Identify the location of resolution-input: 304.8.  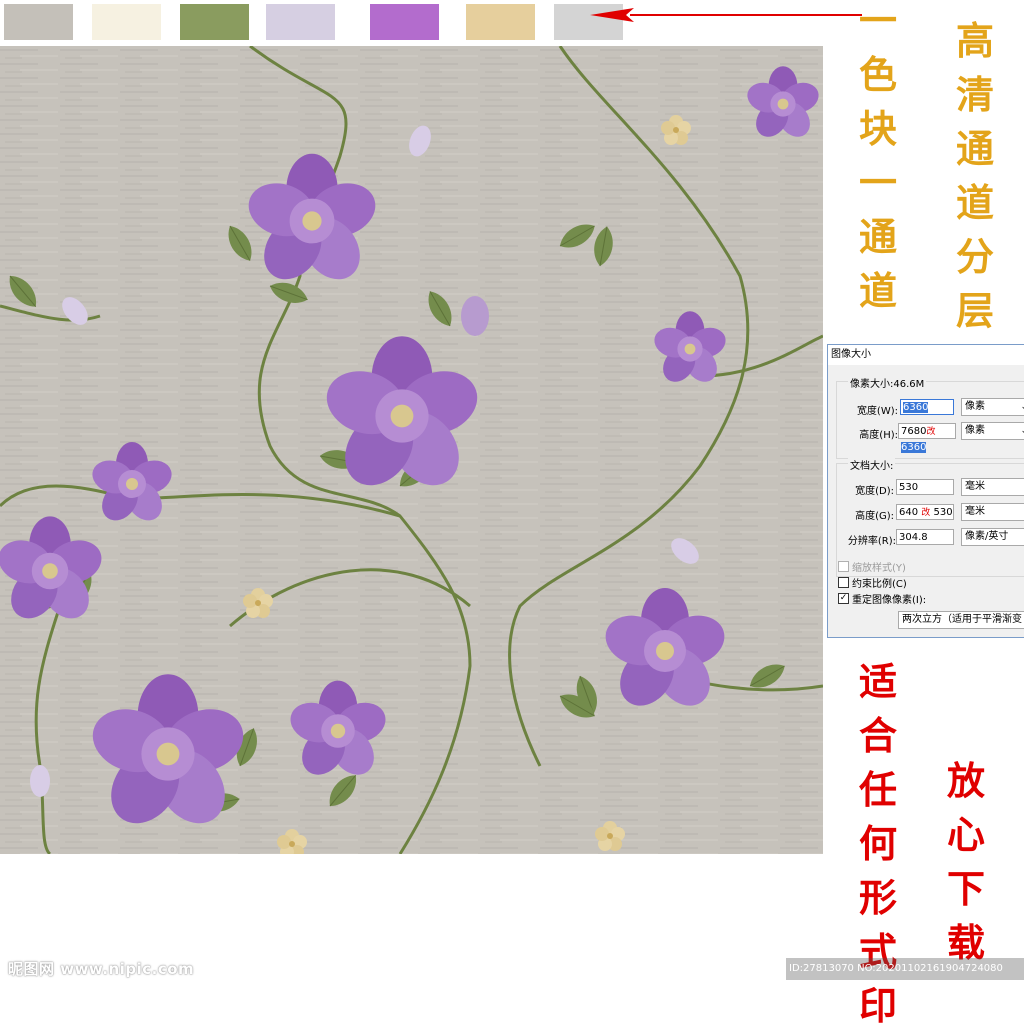
(925, 537).